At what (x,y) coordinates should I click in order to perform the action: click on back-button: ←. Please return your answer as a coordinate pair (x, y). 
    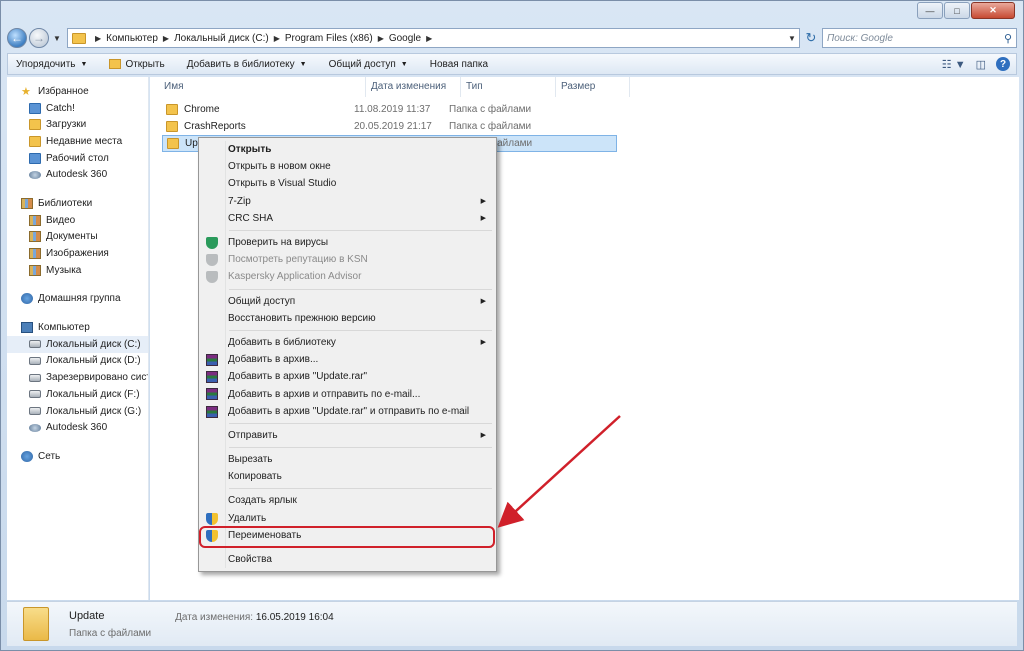
    Looking at the image, I should click on (17, 38).